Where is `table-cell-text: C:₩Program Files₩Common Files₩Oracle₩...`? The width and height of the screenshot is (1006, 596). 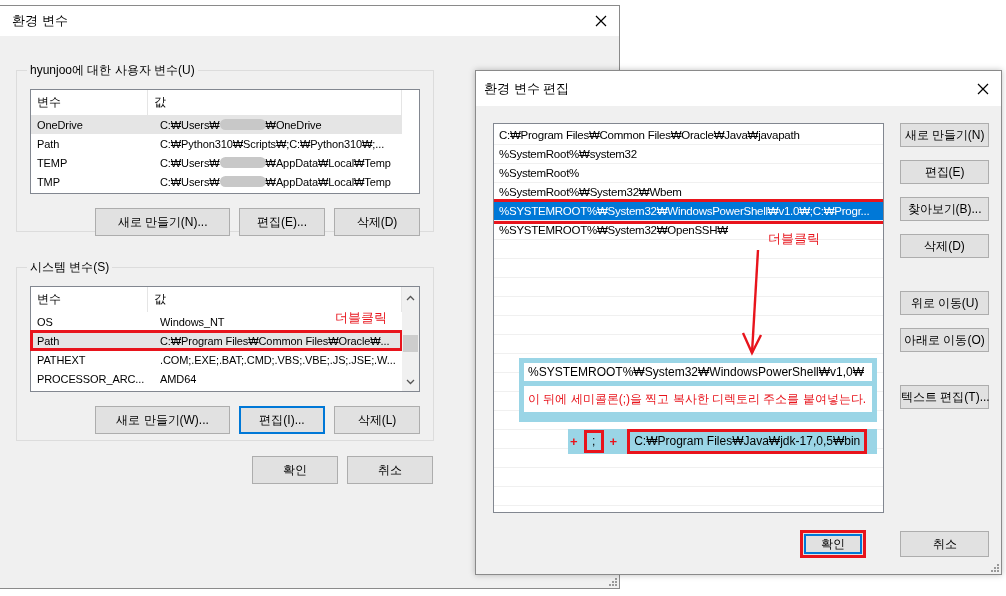 table-cell-text: C:₩Program Files₩Common Files₩Oracle₩... is located at coordinates (275, 340).